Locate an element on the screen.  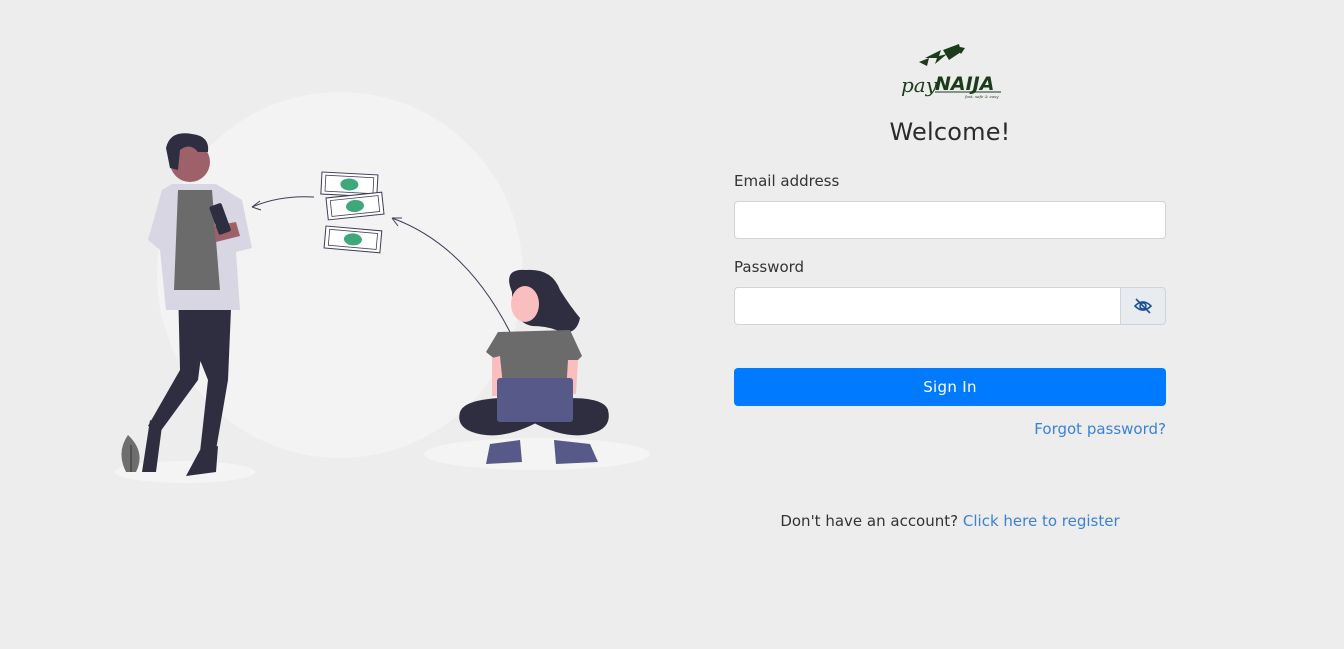
logo-text-pay: pay is located at coordinates (919, 85).